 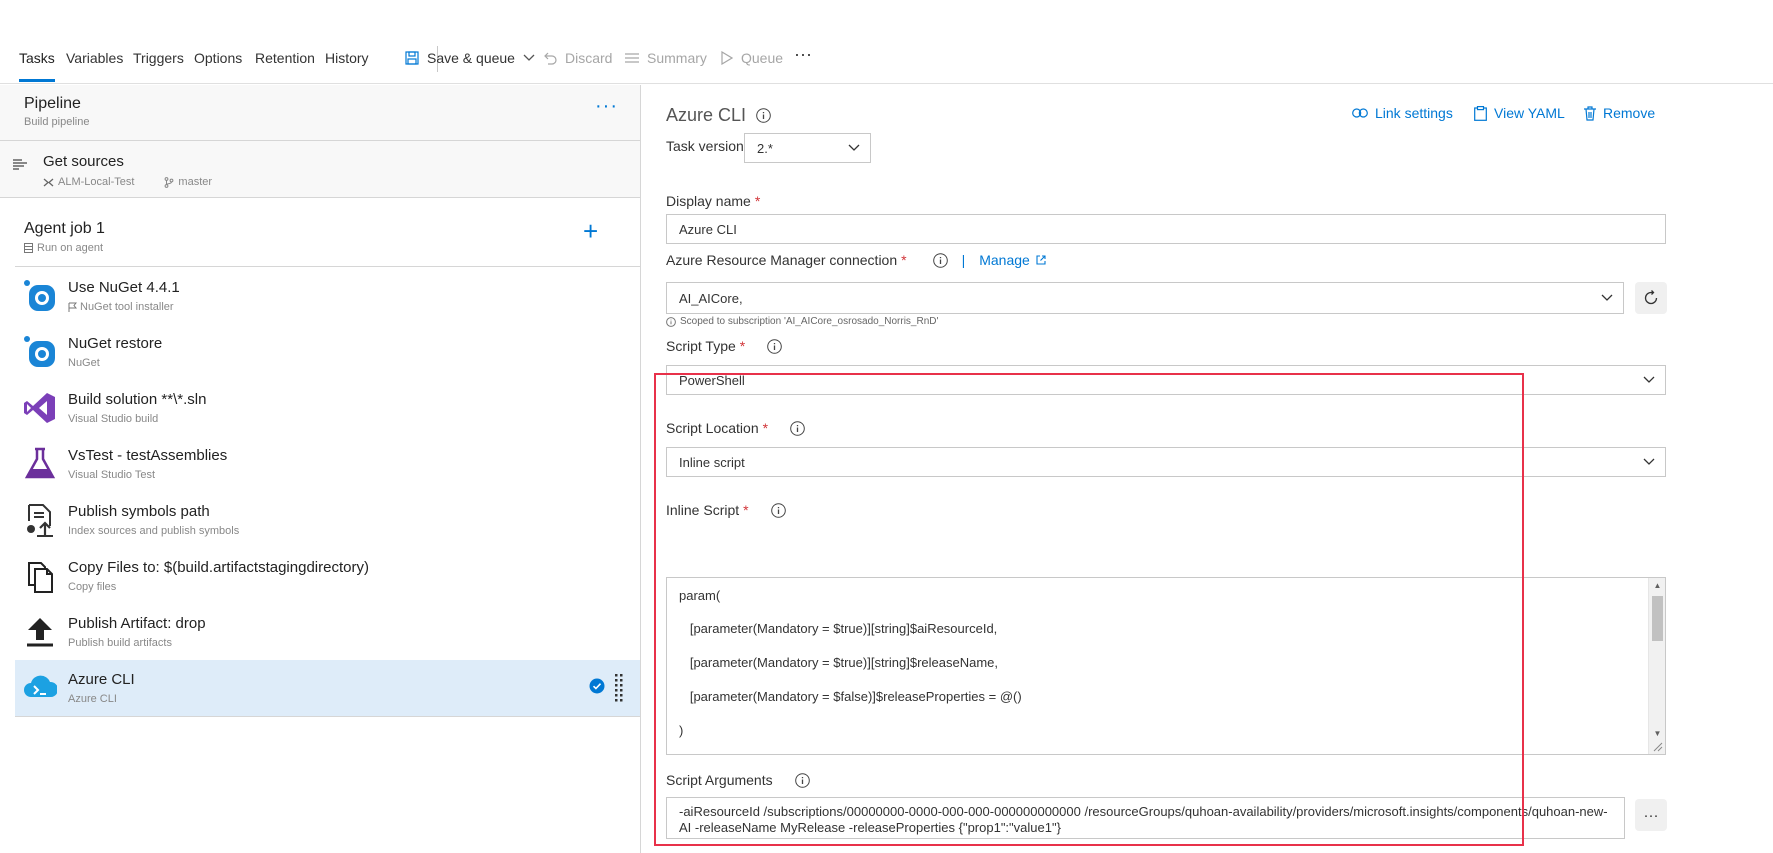 What do you see at coordinates (40, 632) in the screenshot?
I see `upload-icon` at bounding box center [40, 632].